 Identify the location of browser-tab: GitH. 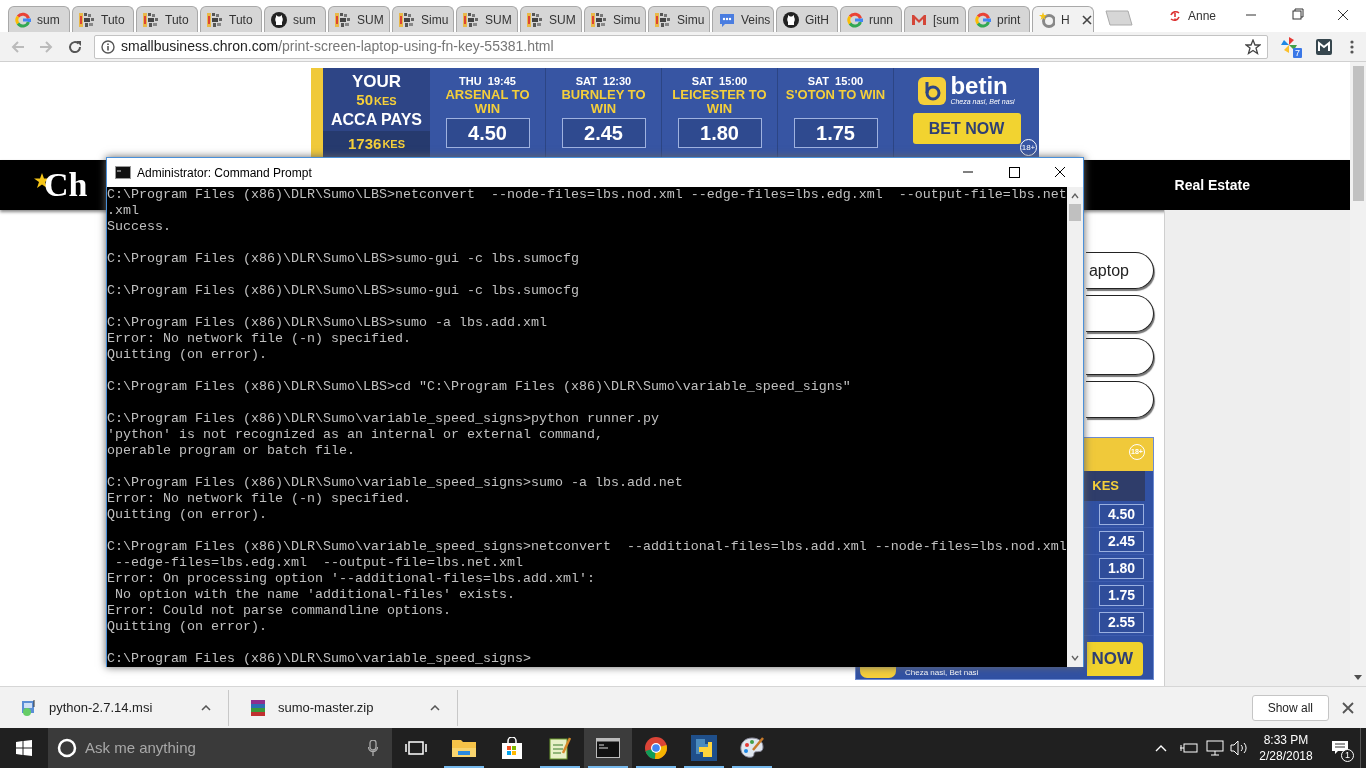
(807, 19).